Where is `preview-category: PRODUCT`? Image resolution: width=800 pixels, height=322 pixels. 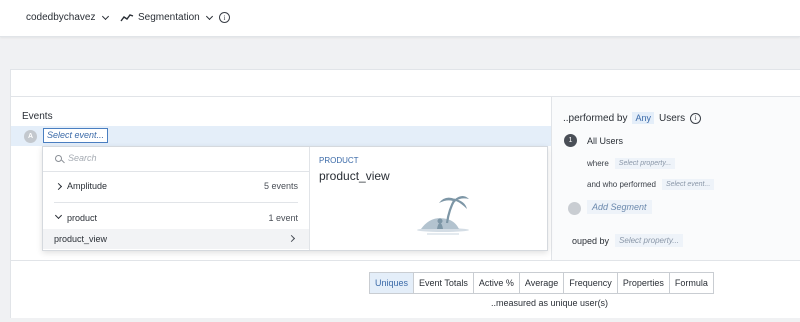 preview-category: PRODUCT is located at coordinates (339, 160).